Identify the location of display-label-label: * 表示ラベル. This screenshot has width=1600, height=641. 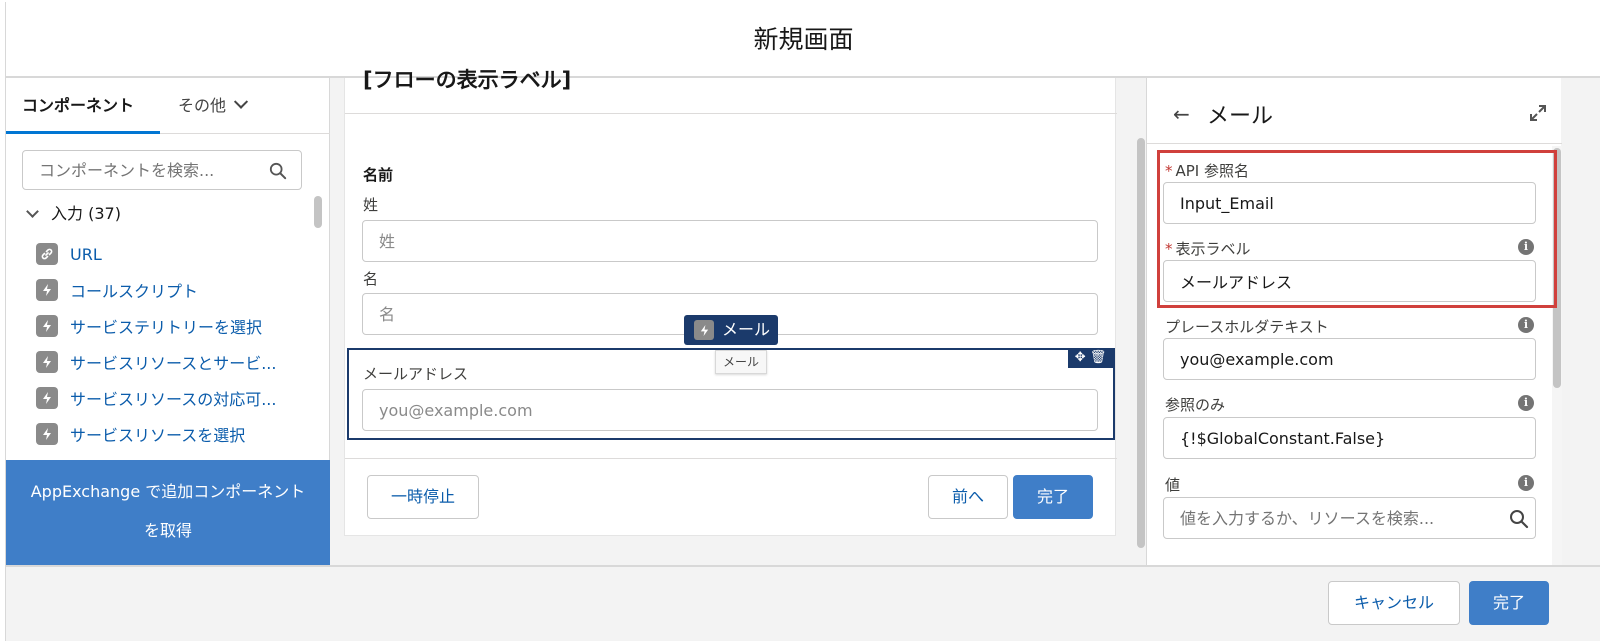
(1208, 248).